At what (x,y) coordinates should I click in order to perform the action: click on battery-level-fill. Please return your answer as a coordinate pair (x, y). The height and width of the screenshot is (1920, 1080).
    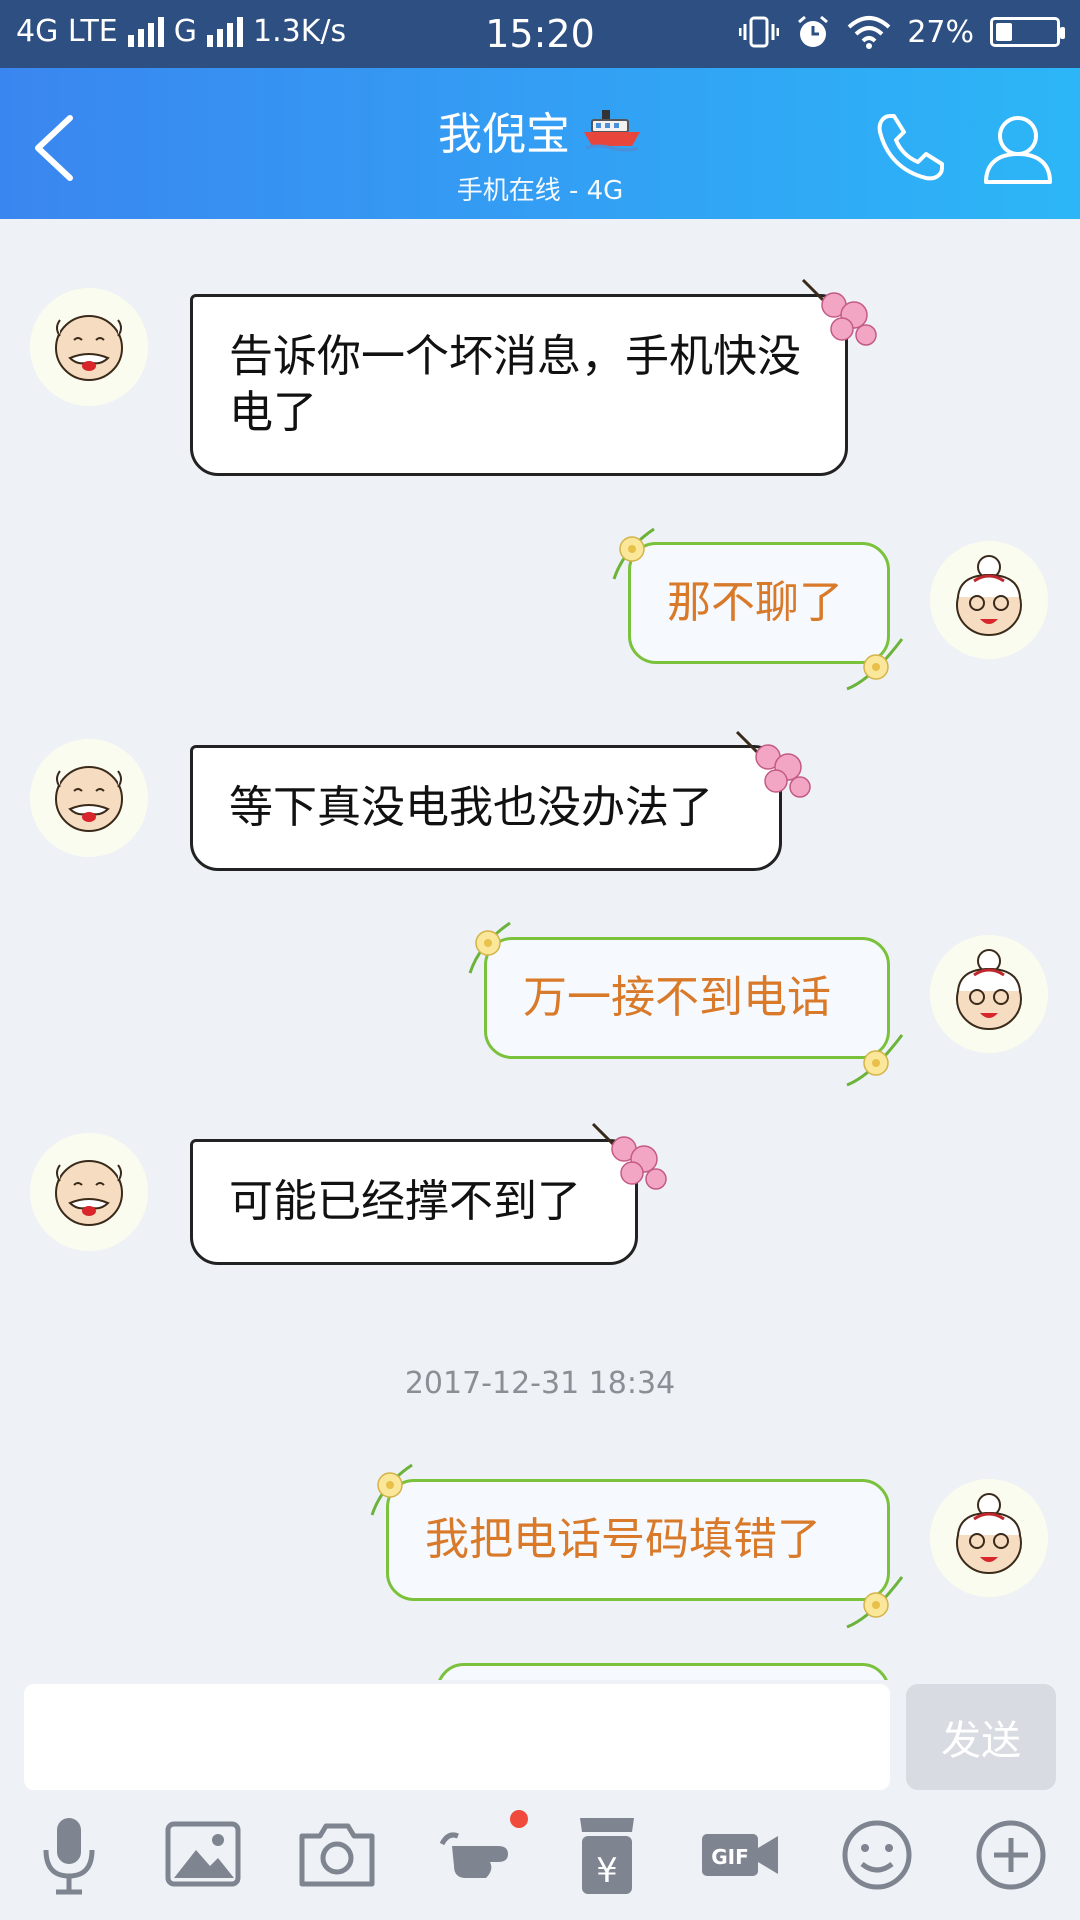
    Looking at the image, I should click on (1004, 32).